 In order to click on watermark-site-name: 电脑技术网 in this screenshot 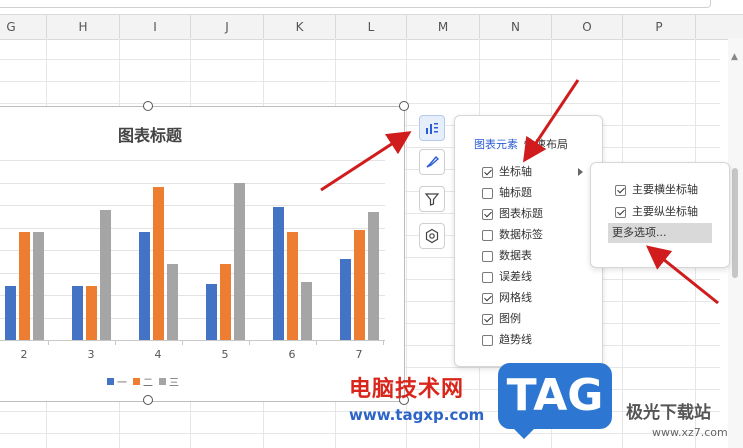, I will do `click(407, 389)`.